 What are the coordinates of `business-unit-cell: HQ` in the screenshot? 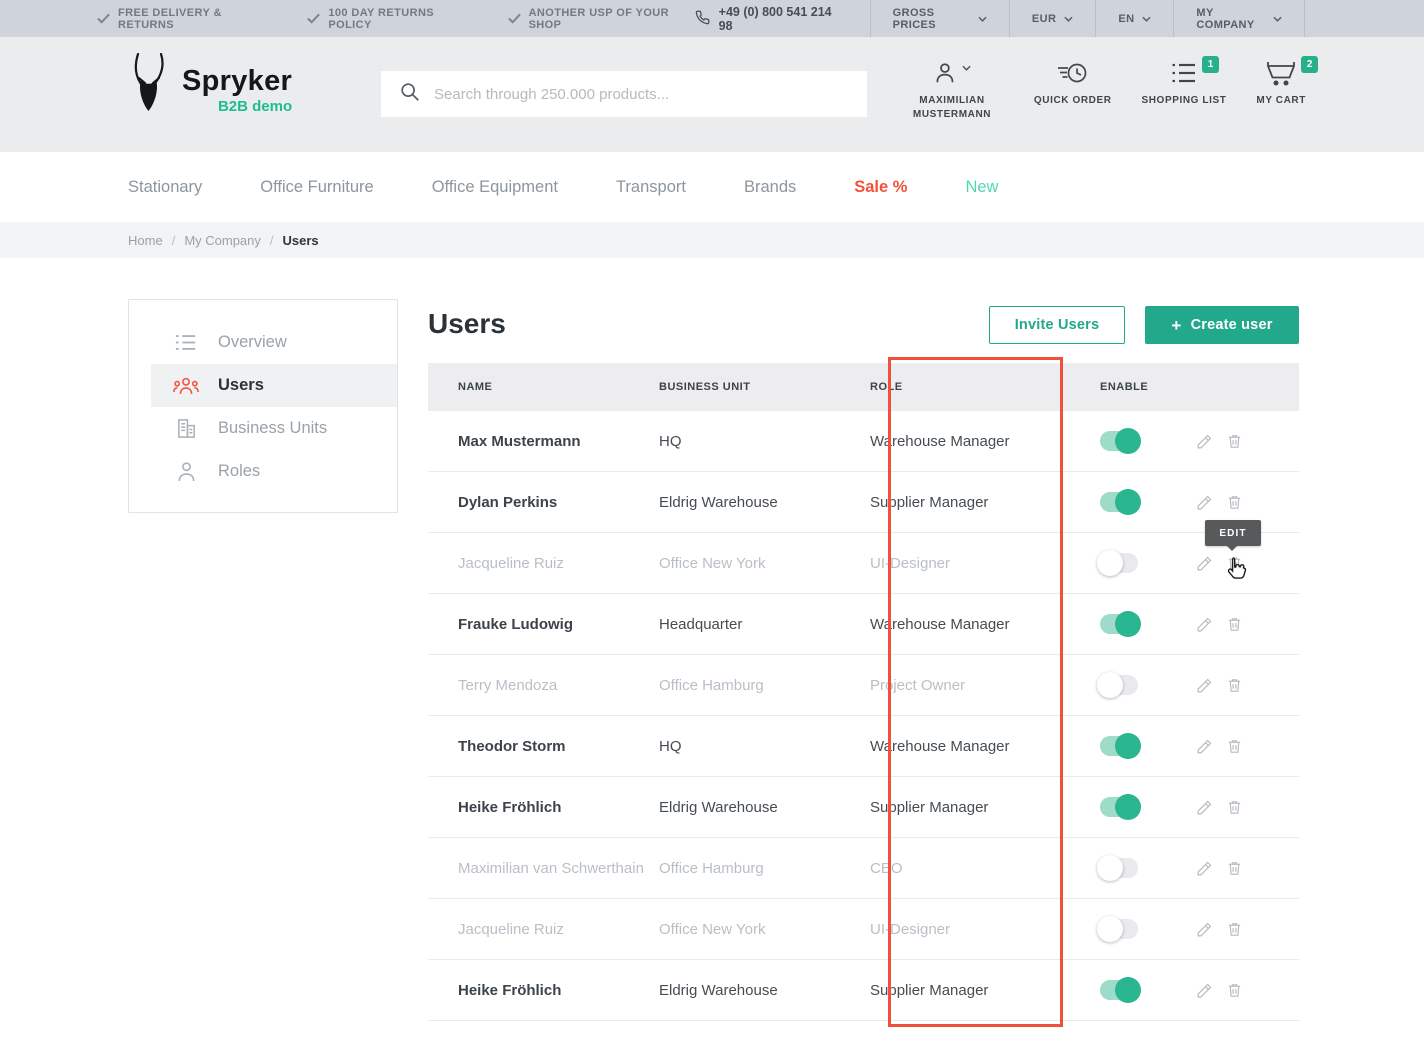 It's located at (670, 441).